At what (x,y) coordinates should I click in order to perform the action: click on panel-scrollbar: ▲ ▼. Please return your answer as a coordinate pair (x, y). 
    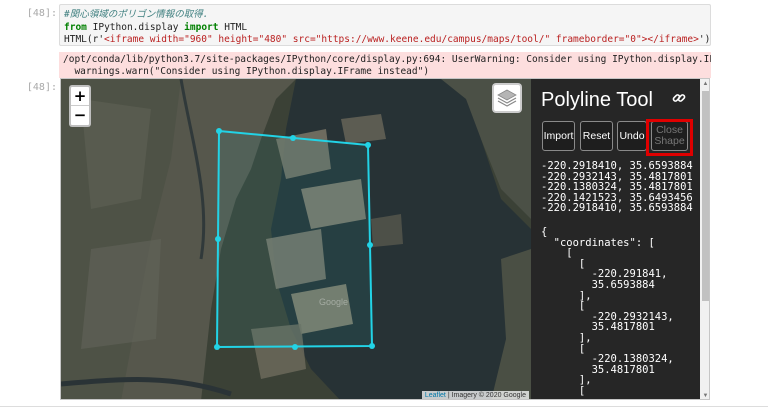
    Looking at the image, I should click on (704, 239).